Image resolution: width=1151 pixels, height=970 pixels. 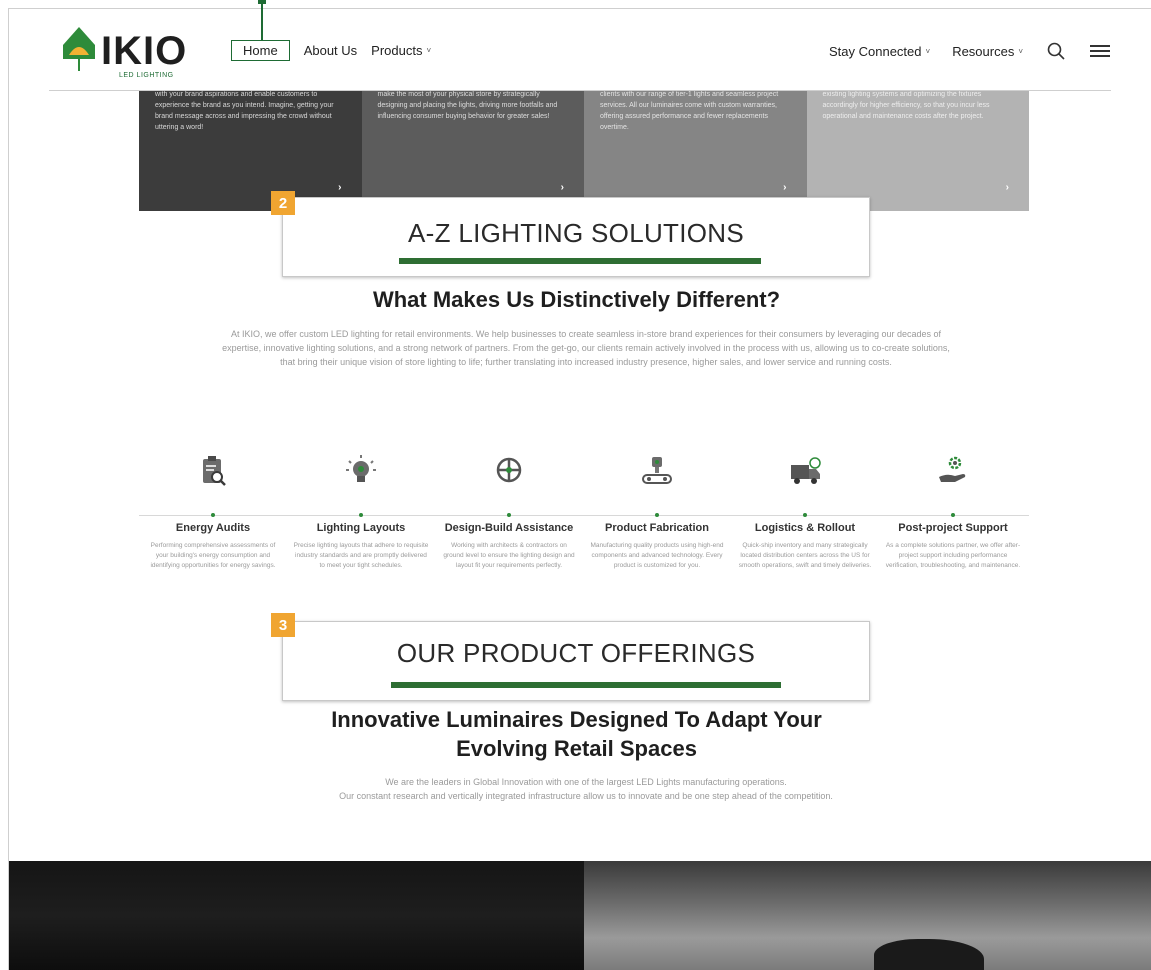 I want to click on nav-resources-label: Resources, so click(x=983, y=51).